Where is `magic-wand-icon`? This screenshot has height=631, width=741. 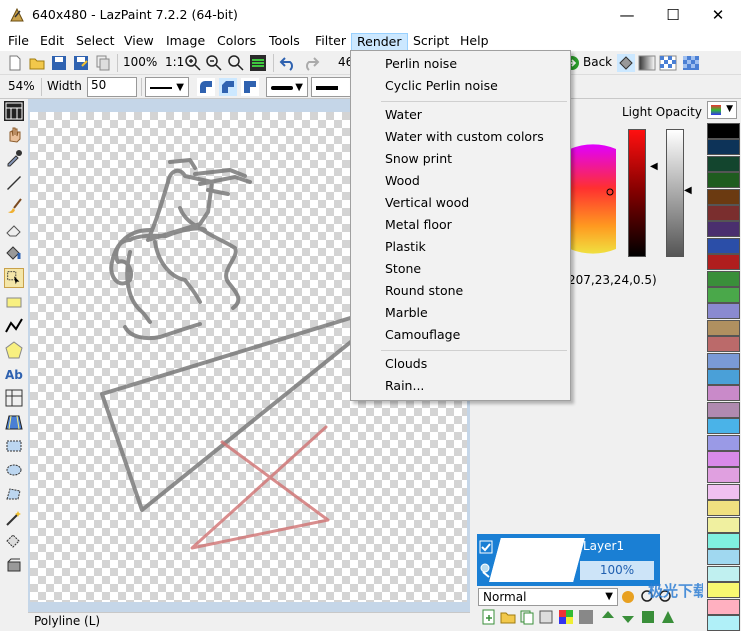 magic-wand-icon is located at coordinates (14, 518).